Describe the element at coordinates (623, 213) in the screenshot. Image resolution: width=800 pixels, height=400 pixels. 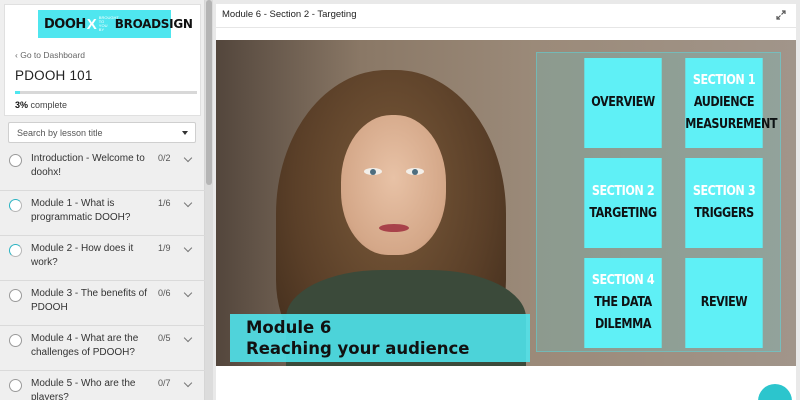
I see `tile-label: TARGETING` at that location.